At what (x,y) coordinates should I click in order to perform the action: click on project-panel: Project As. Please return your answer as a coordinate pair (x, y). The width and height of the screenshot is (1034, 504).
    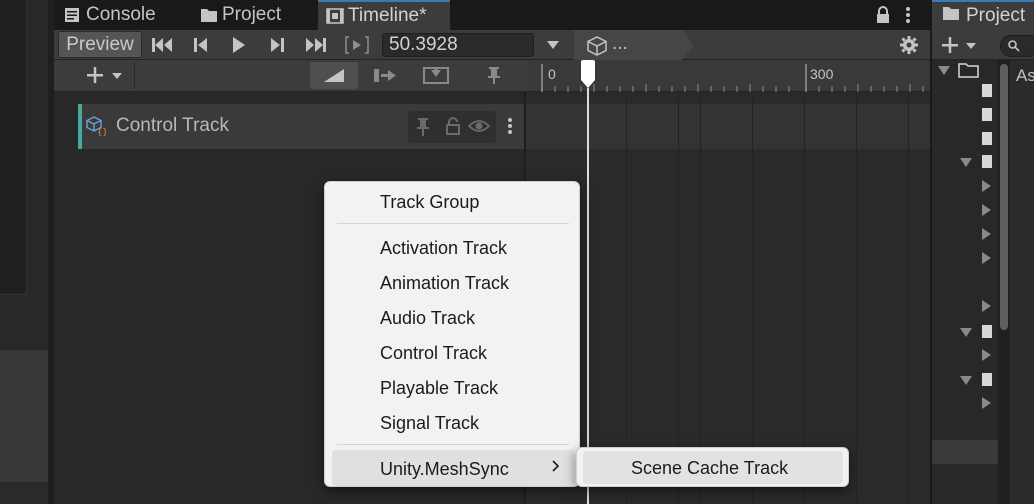
    Looking at the image, I should click on (983, 252).